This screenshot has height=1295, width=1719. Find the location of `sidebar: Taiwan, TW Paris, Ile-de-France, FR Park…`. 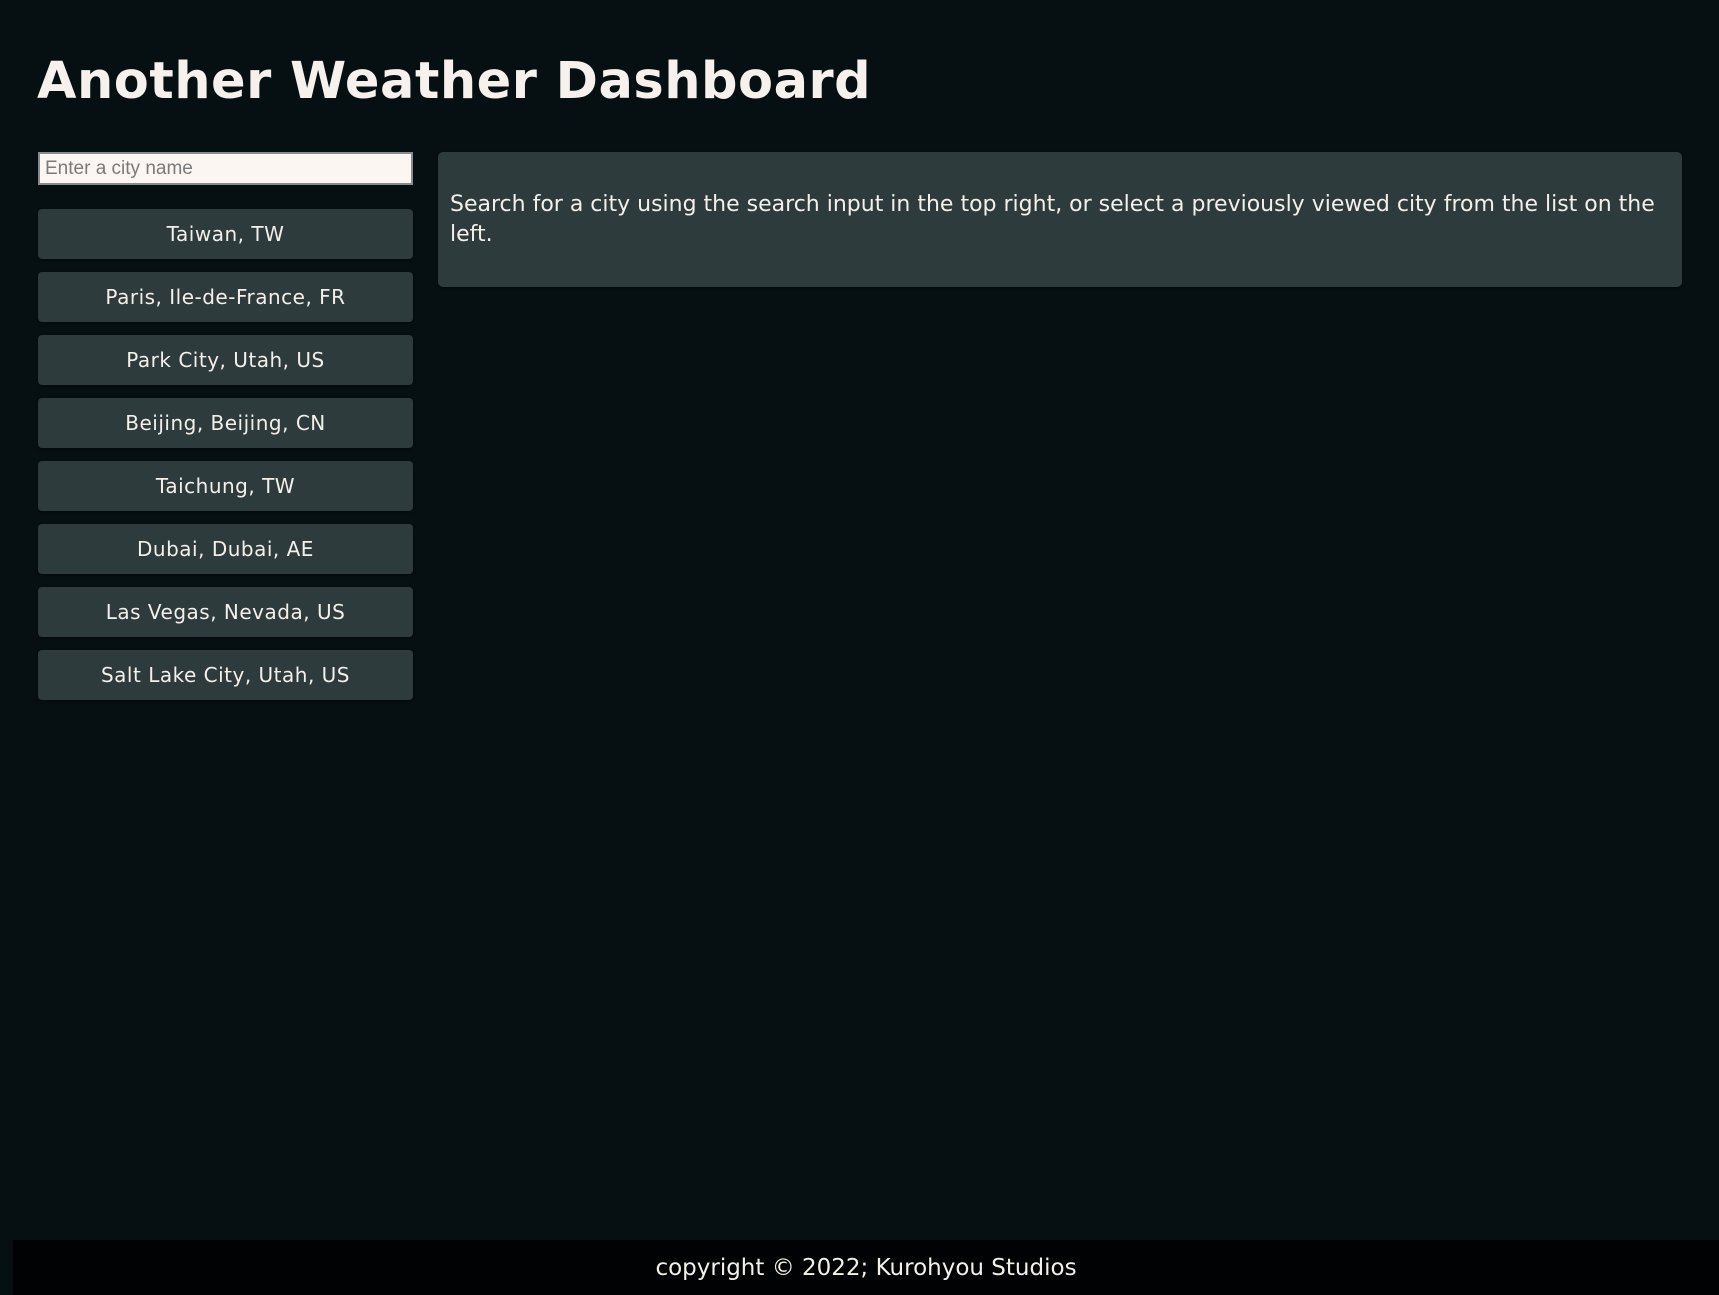

sidebar: Taiwan, TW Paris, Ile-de-France, FR Park… is located at coordinates (225, 432).